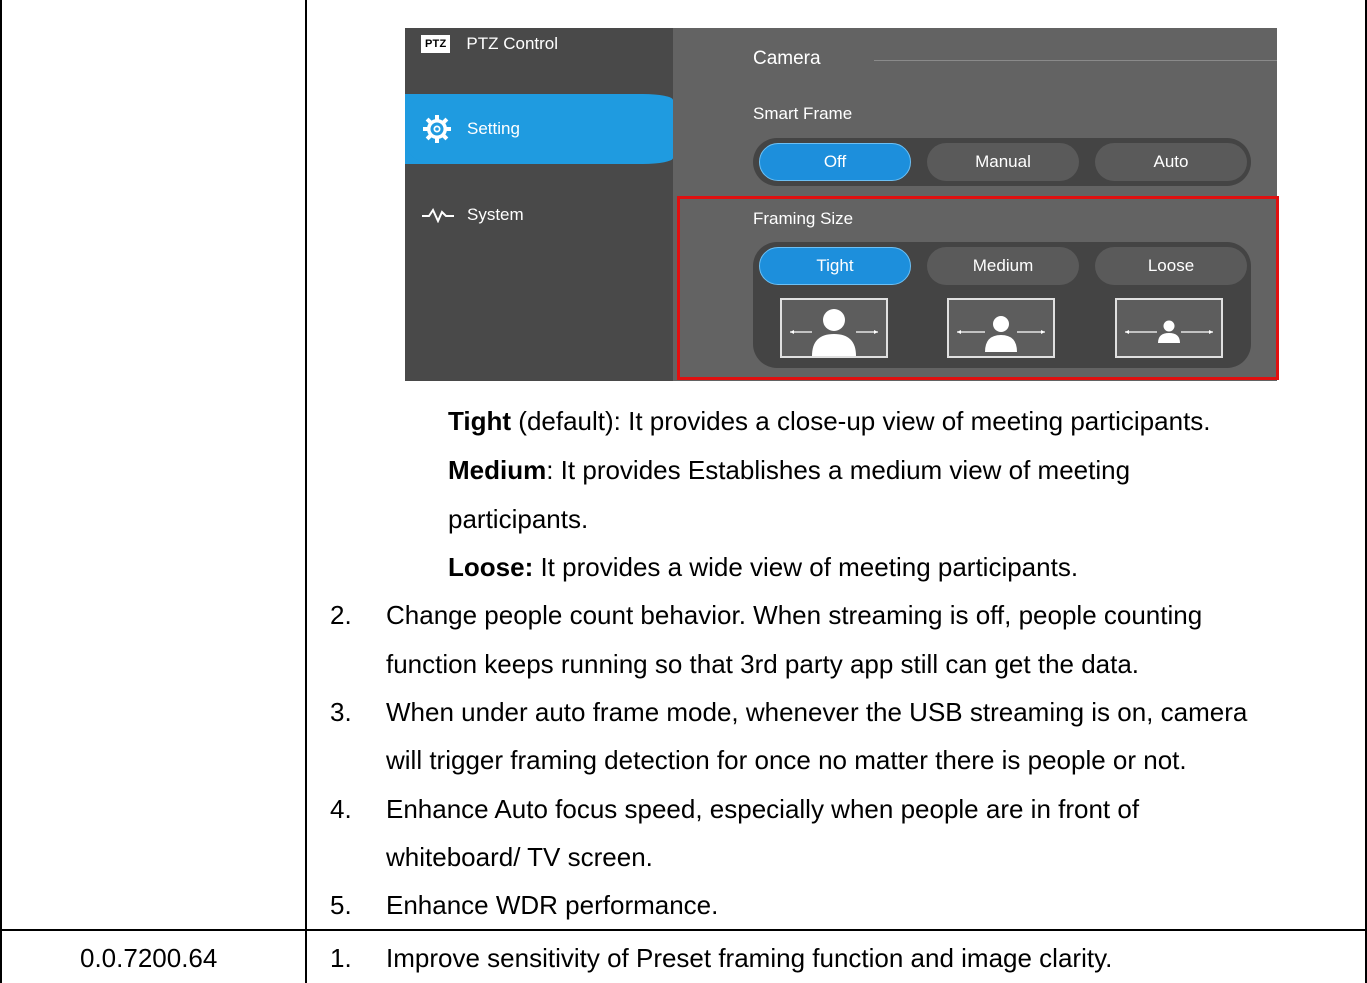 This screenshot has width=1367, height=983. I want to click on sidebar-item-setting: Setting, so click(539, 129).